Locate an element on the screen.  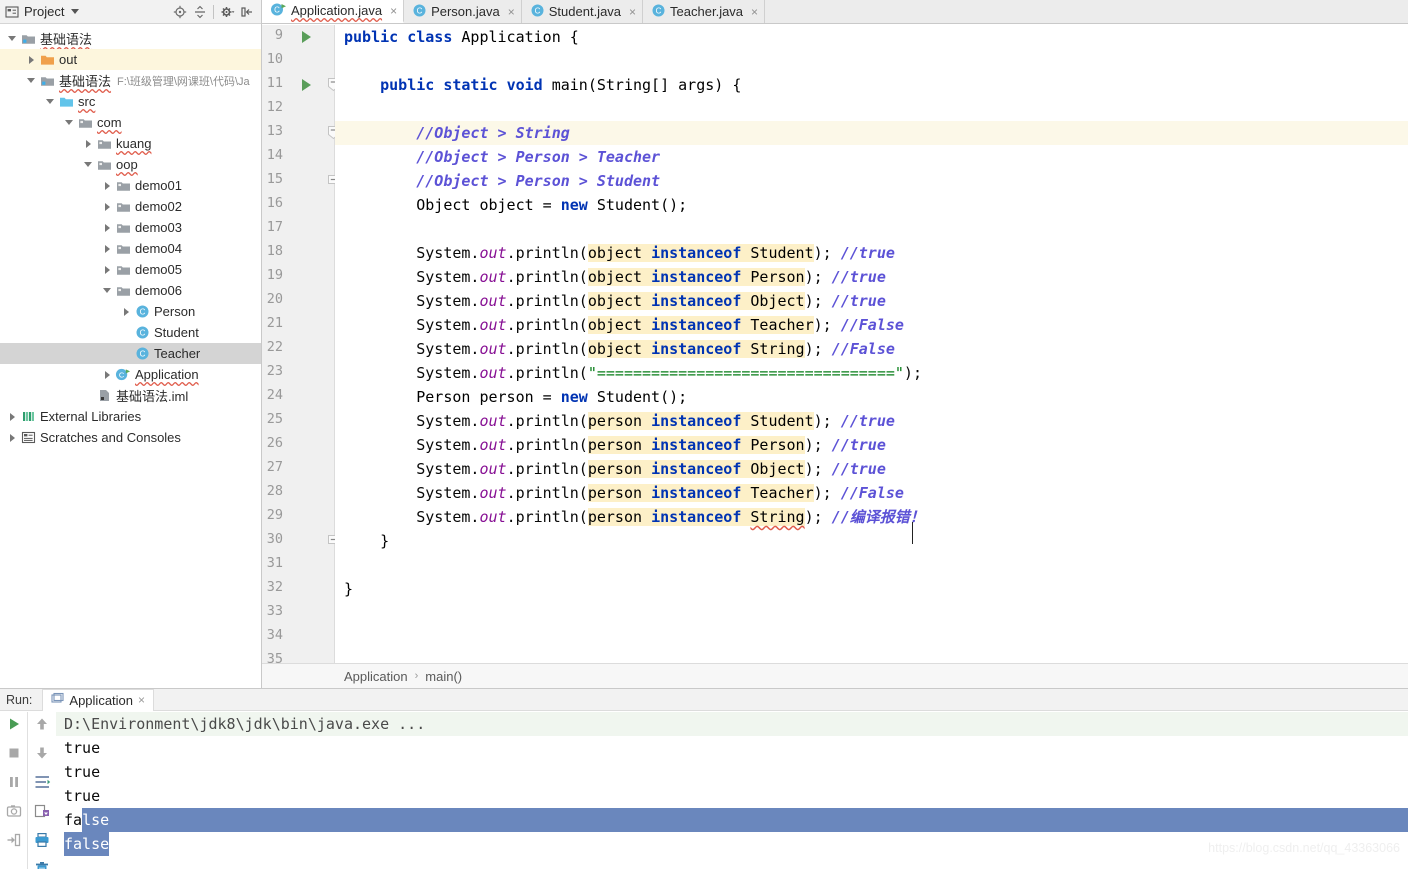
gutter-line-15: 15 is located at coordinates (300, 181).